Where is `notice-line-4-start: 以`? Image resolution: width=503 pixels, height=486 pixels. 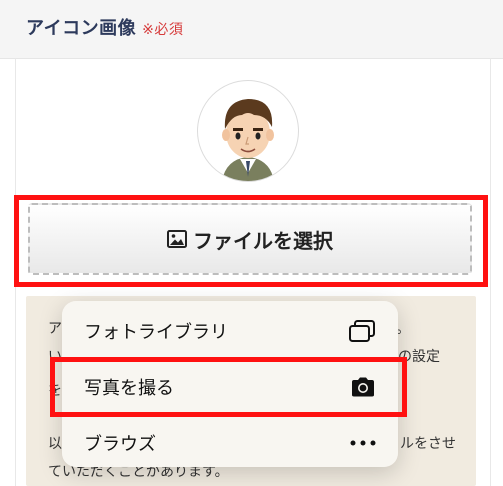
notice-line-4-start: 以 is located at coordinates (55, 444).